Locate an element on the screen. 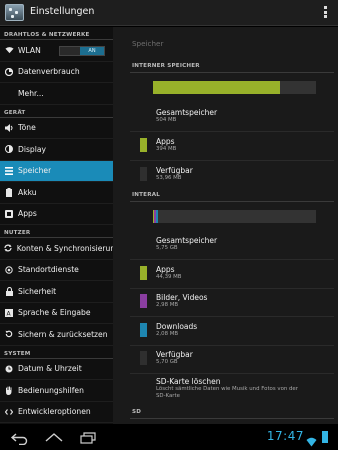 This screenshot has height=450, width=338. storage-row-total: Gesamtspeicher 5,75 GB is located at coordinates (241, 244).